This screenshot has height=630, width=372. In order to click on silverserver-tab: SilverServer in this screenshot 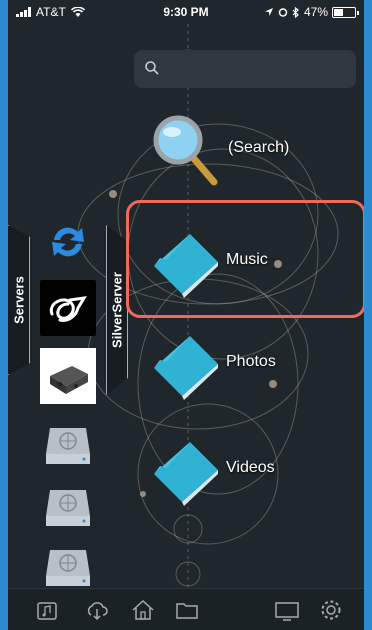, I will do `click(117, 310)`.